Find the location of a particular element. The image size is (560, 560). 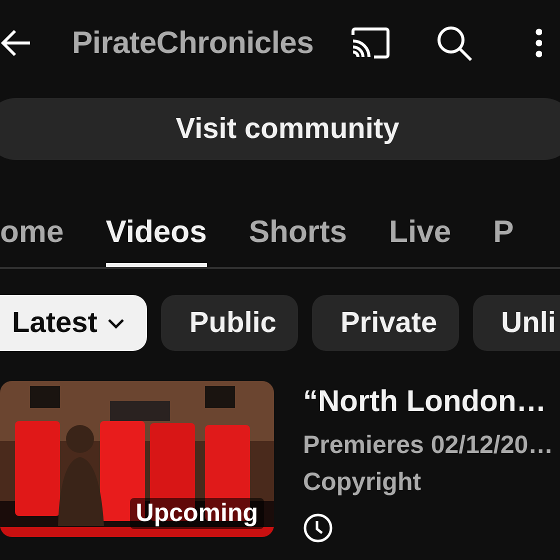

filter-chip: Latest is located at coordinates (74, 323).